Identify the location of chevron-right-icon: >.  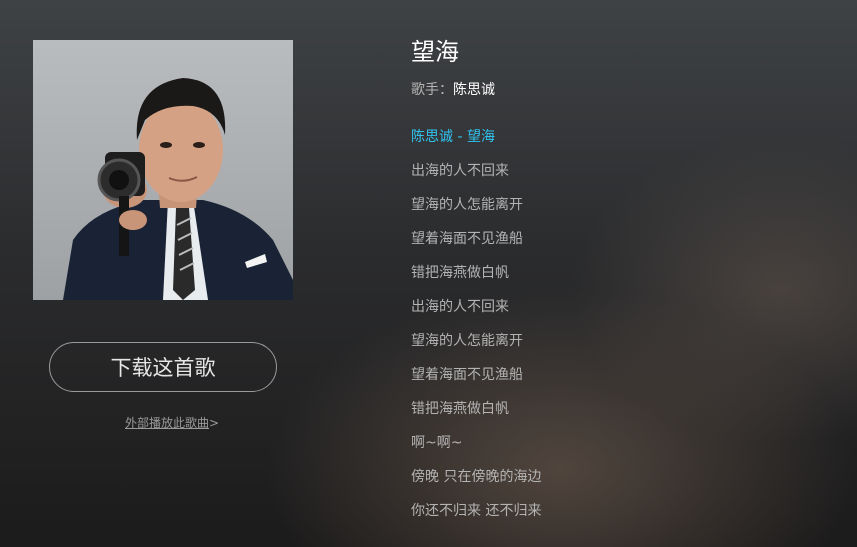
(214, 423).